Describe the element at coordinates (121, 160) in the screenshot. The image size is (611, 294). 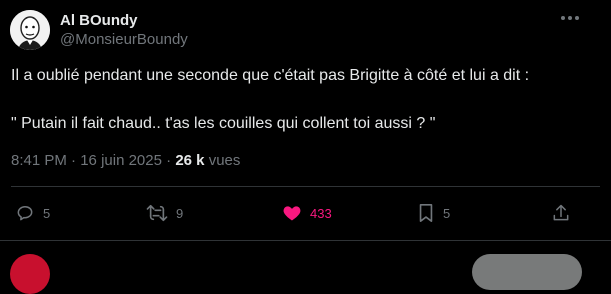
I see `tweet-date: 16 juin 2025` at that location.